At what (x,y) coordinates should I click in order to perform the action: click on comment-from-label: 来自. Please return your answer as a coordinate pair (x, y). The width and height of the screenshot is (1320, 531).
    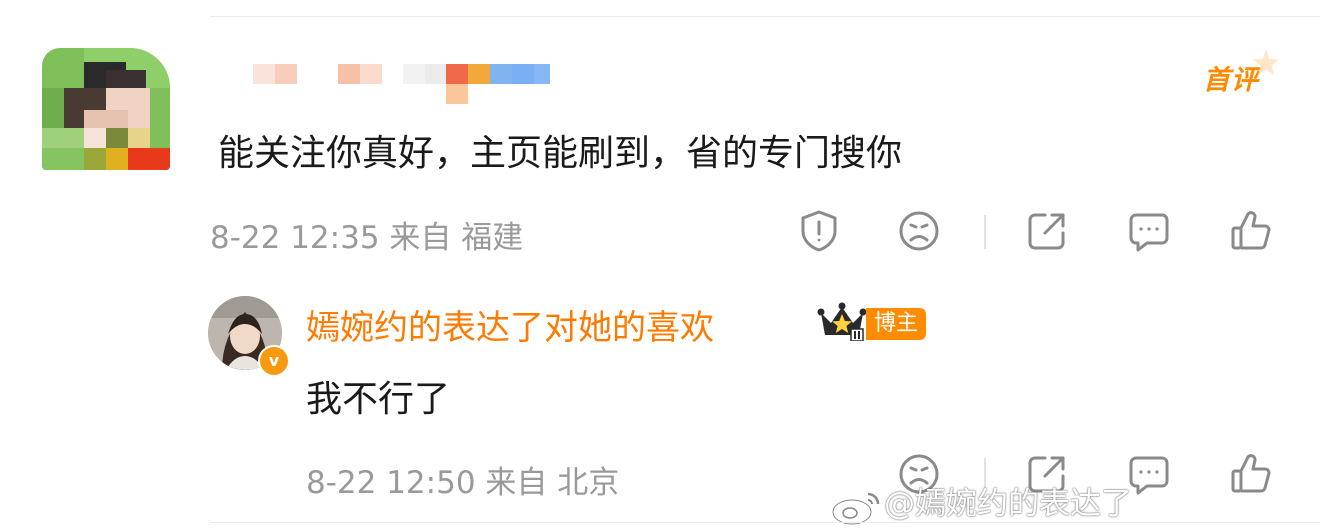
    Looking at the image, I should click on (420, 238).